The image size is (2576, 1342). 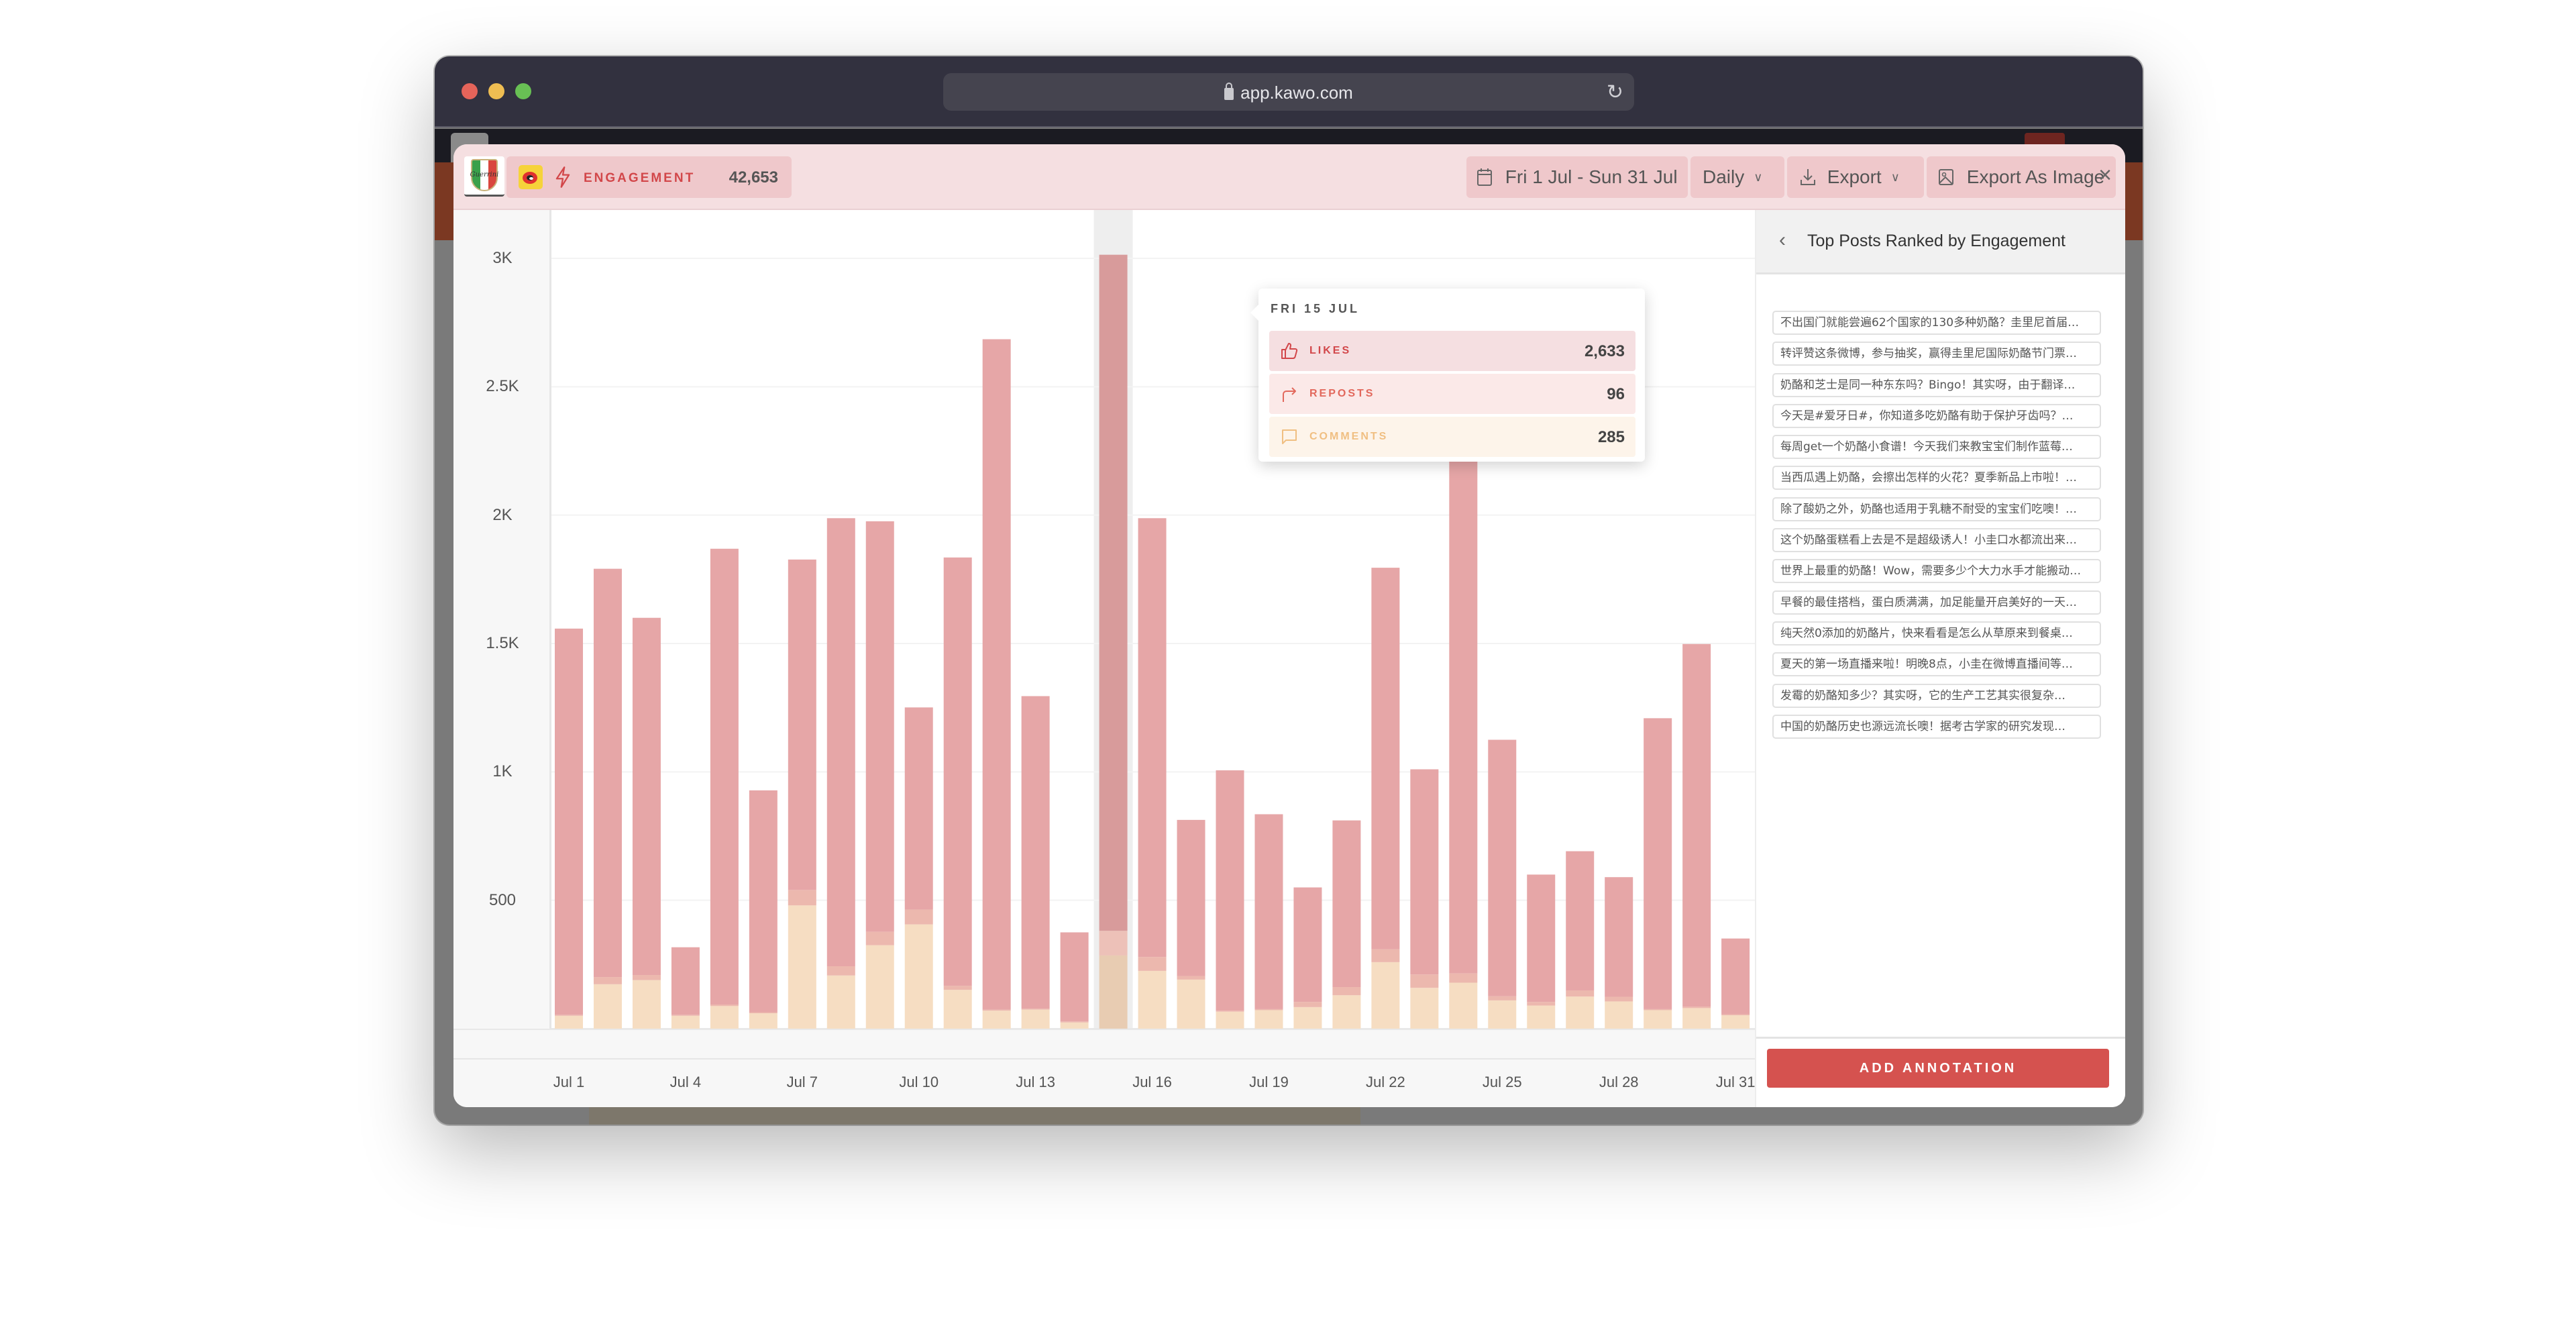 I want to click on reload-icon: ↻, so click(x=1615, y=92).